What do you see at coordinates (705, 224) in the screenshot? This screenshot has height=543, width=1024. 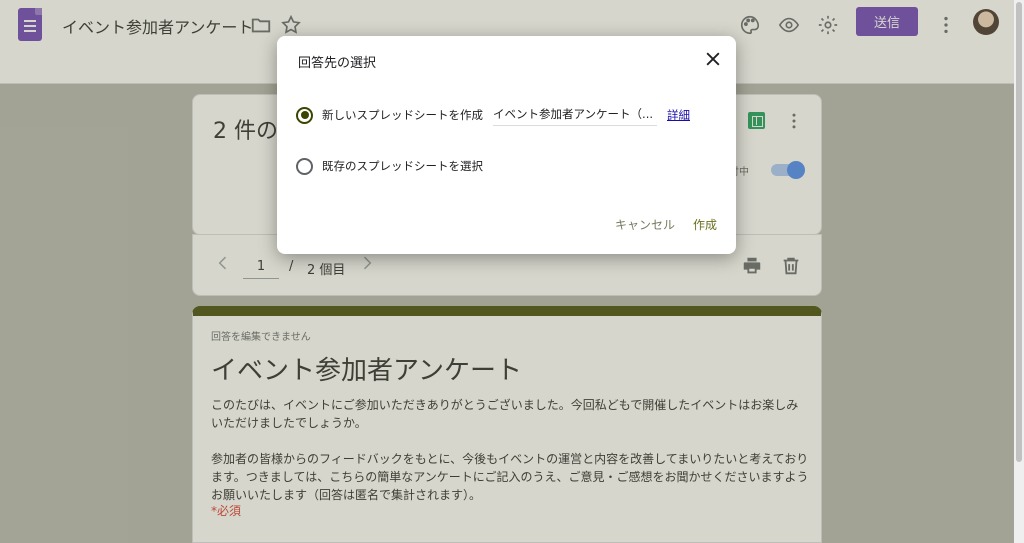 I see `create-button: 作成` at bounding box center [705, 224].